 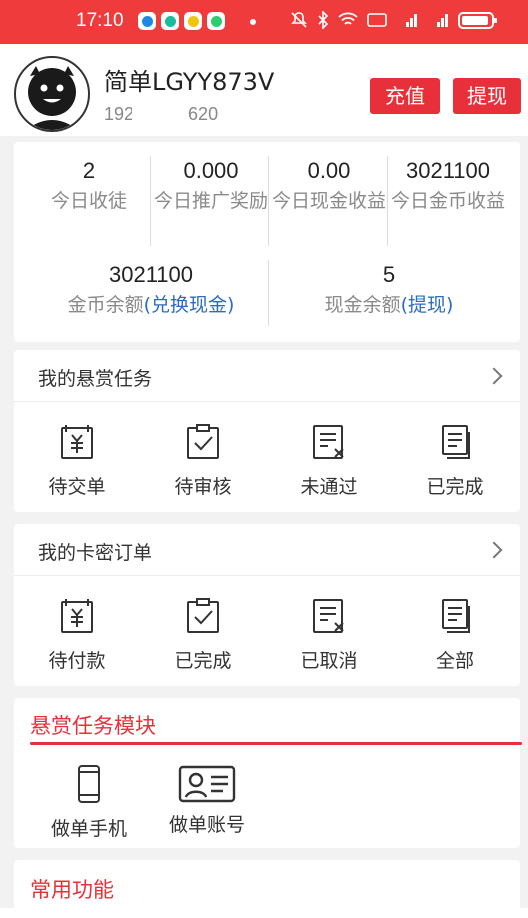 I want to click on status-indicators, so click(x=393, y=20).